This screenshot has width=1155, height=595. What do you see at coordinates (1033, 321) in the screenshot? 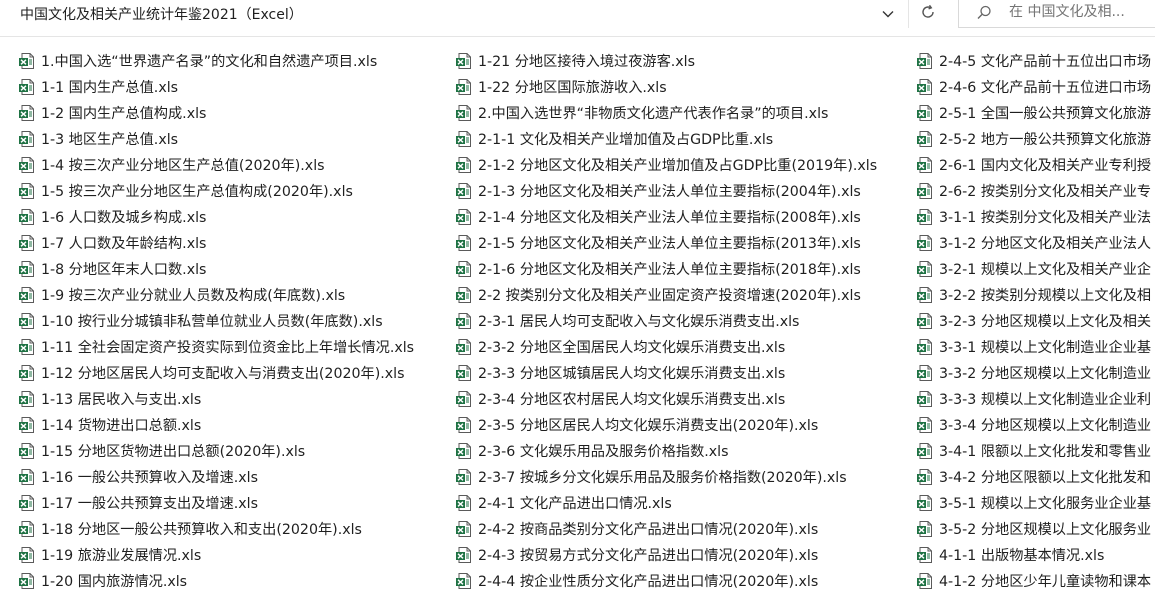
I see `file-item: 3-2-3 分地区规模以上文化及相关` at bounding box center [1033, 321].